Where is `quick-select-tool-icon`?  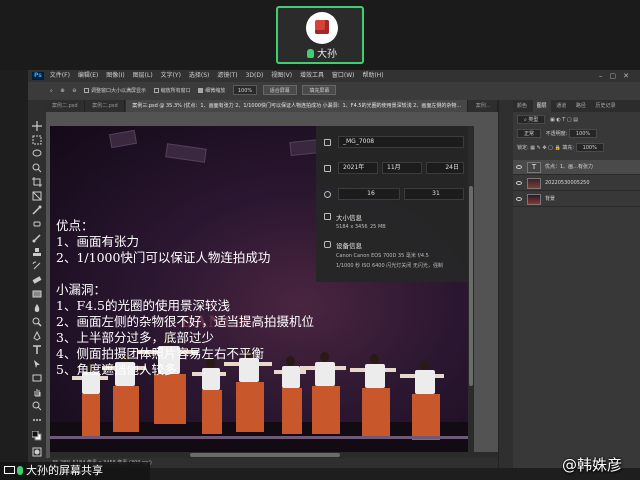
quick-select-tool-icon is located at coordinates (37, 165).